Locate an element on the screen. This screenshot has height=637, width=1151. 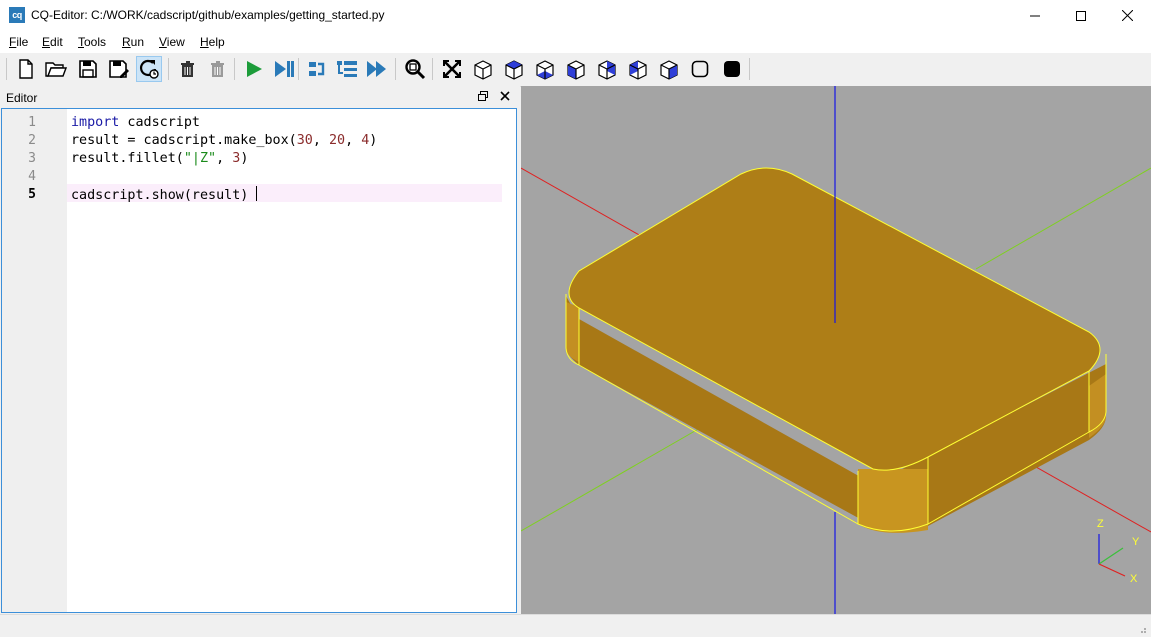
shaded-button is located at coordinates (732, 69).